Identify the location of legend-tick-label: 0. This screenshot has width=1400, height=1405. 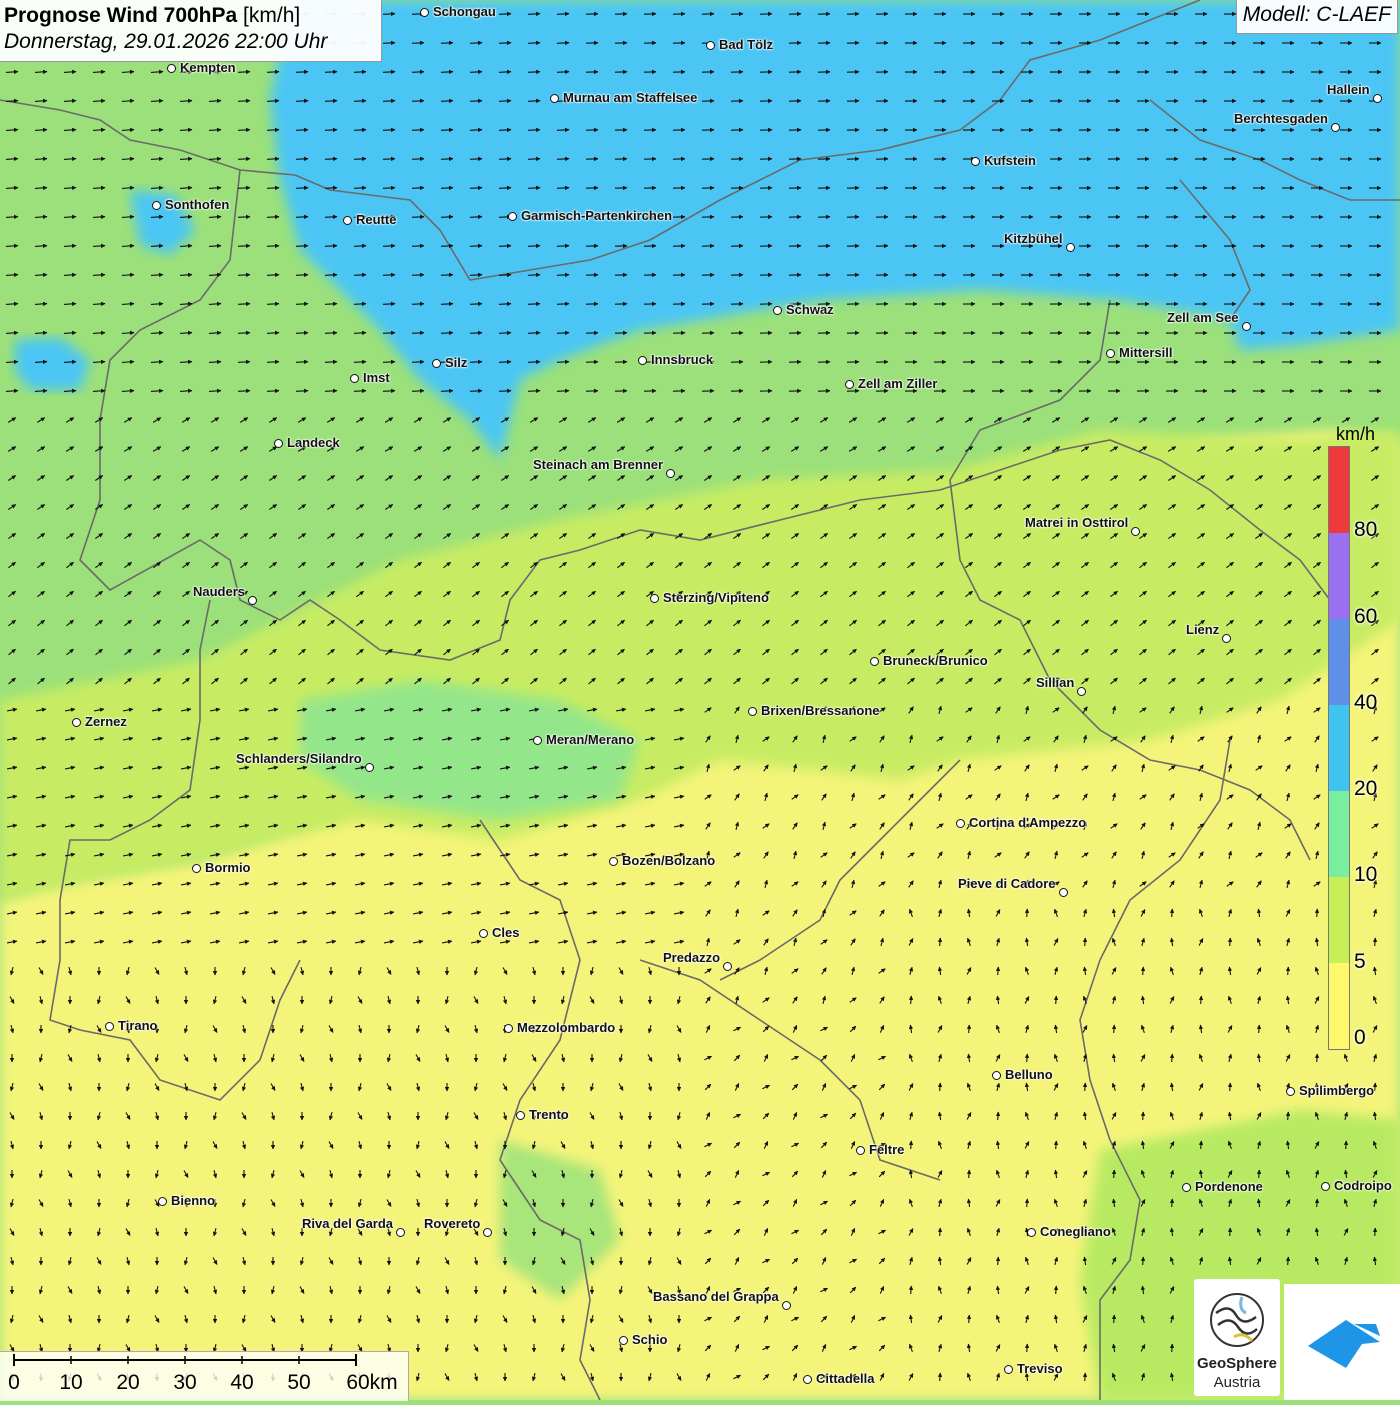
(1360, 1038).